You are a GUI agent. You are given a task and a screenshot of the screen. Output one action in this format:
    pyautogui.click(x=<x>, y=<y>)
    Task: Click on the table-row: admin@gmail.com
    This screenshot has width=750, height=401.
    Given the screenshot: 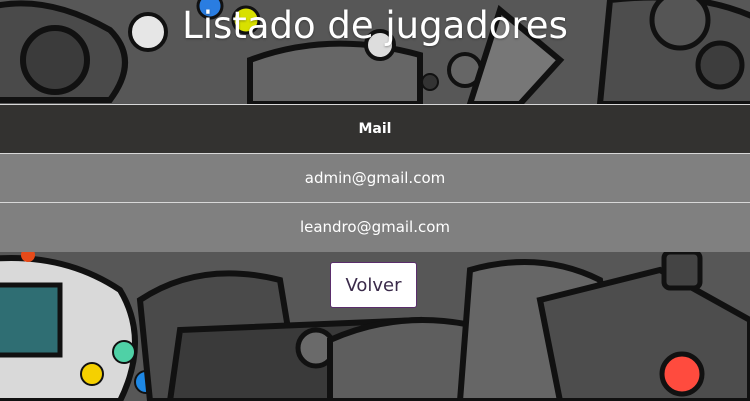 What is the action you would take?
    pyautogui.click(x=375, y=178)
    